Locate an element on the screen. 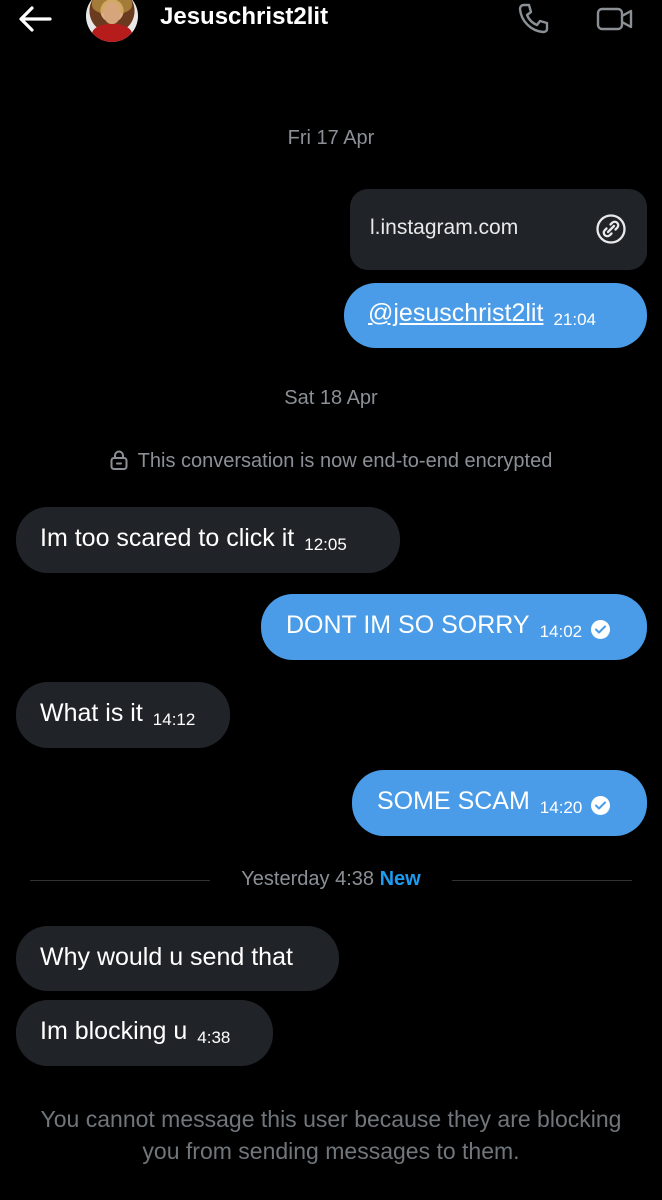 The height and width of the screenshot is (1200, 662). separator-time: Yesterday 4:38 is located at coordinates (307, 879).